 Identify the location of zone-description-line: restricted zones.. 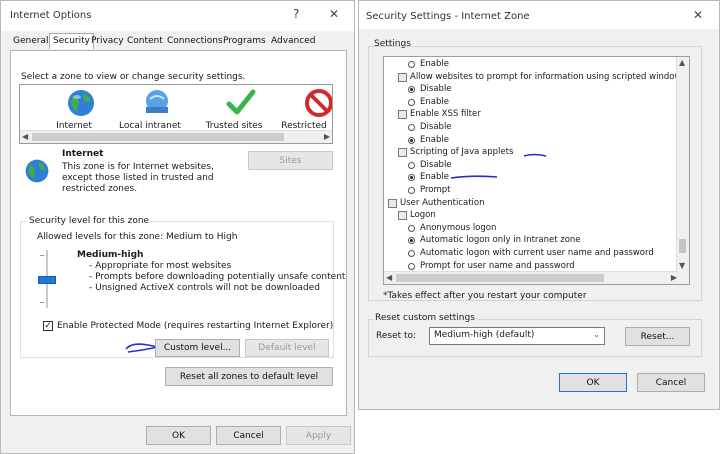
(100, 189).